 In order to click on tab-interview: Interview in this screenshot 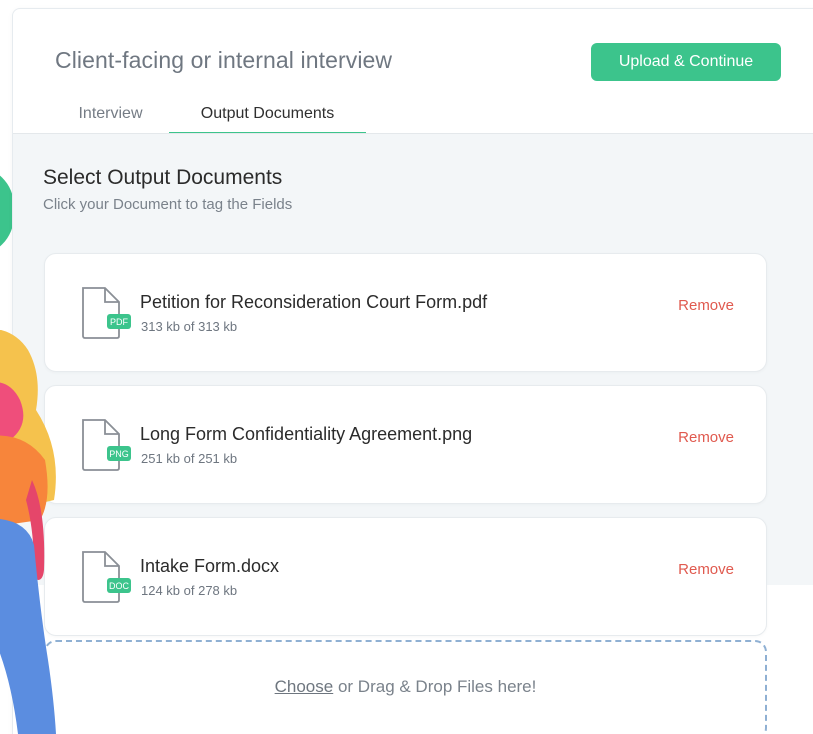, I will do `click(110, 114)`.